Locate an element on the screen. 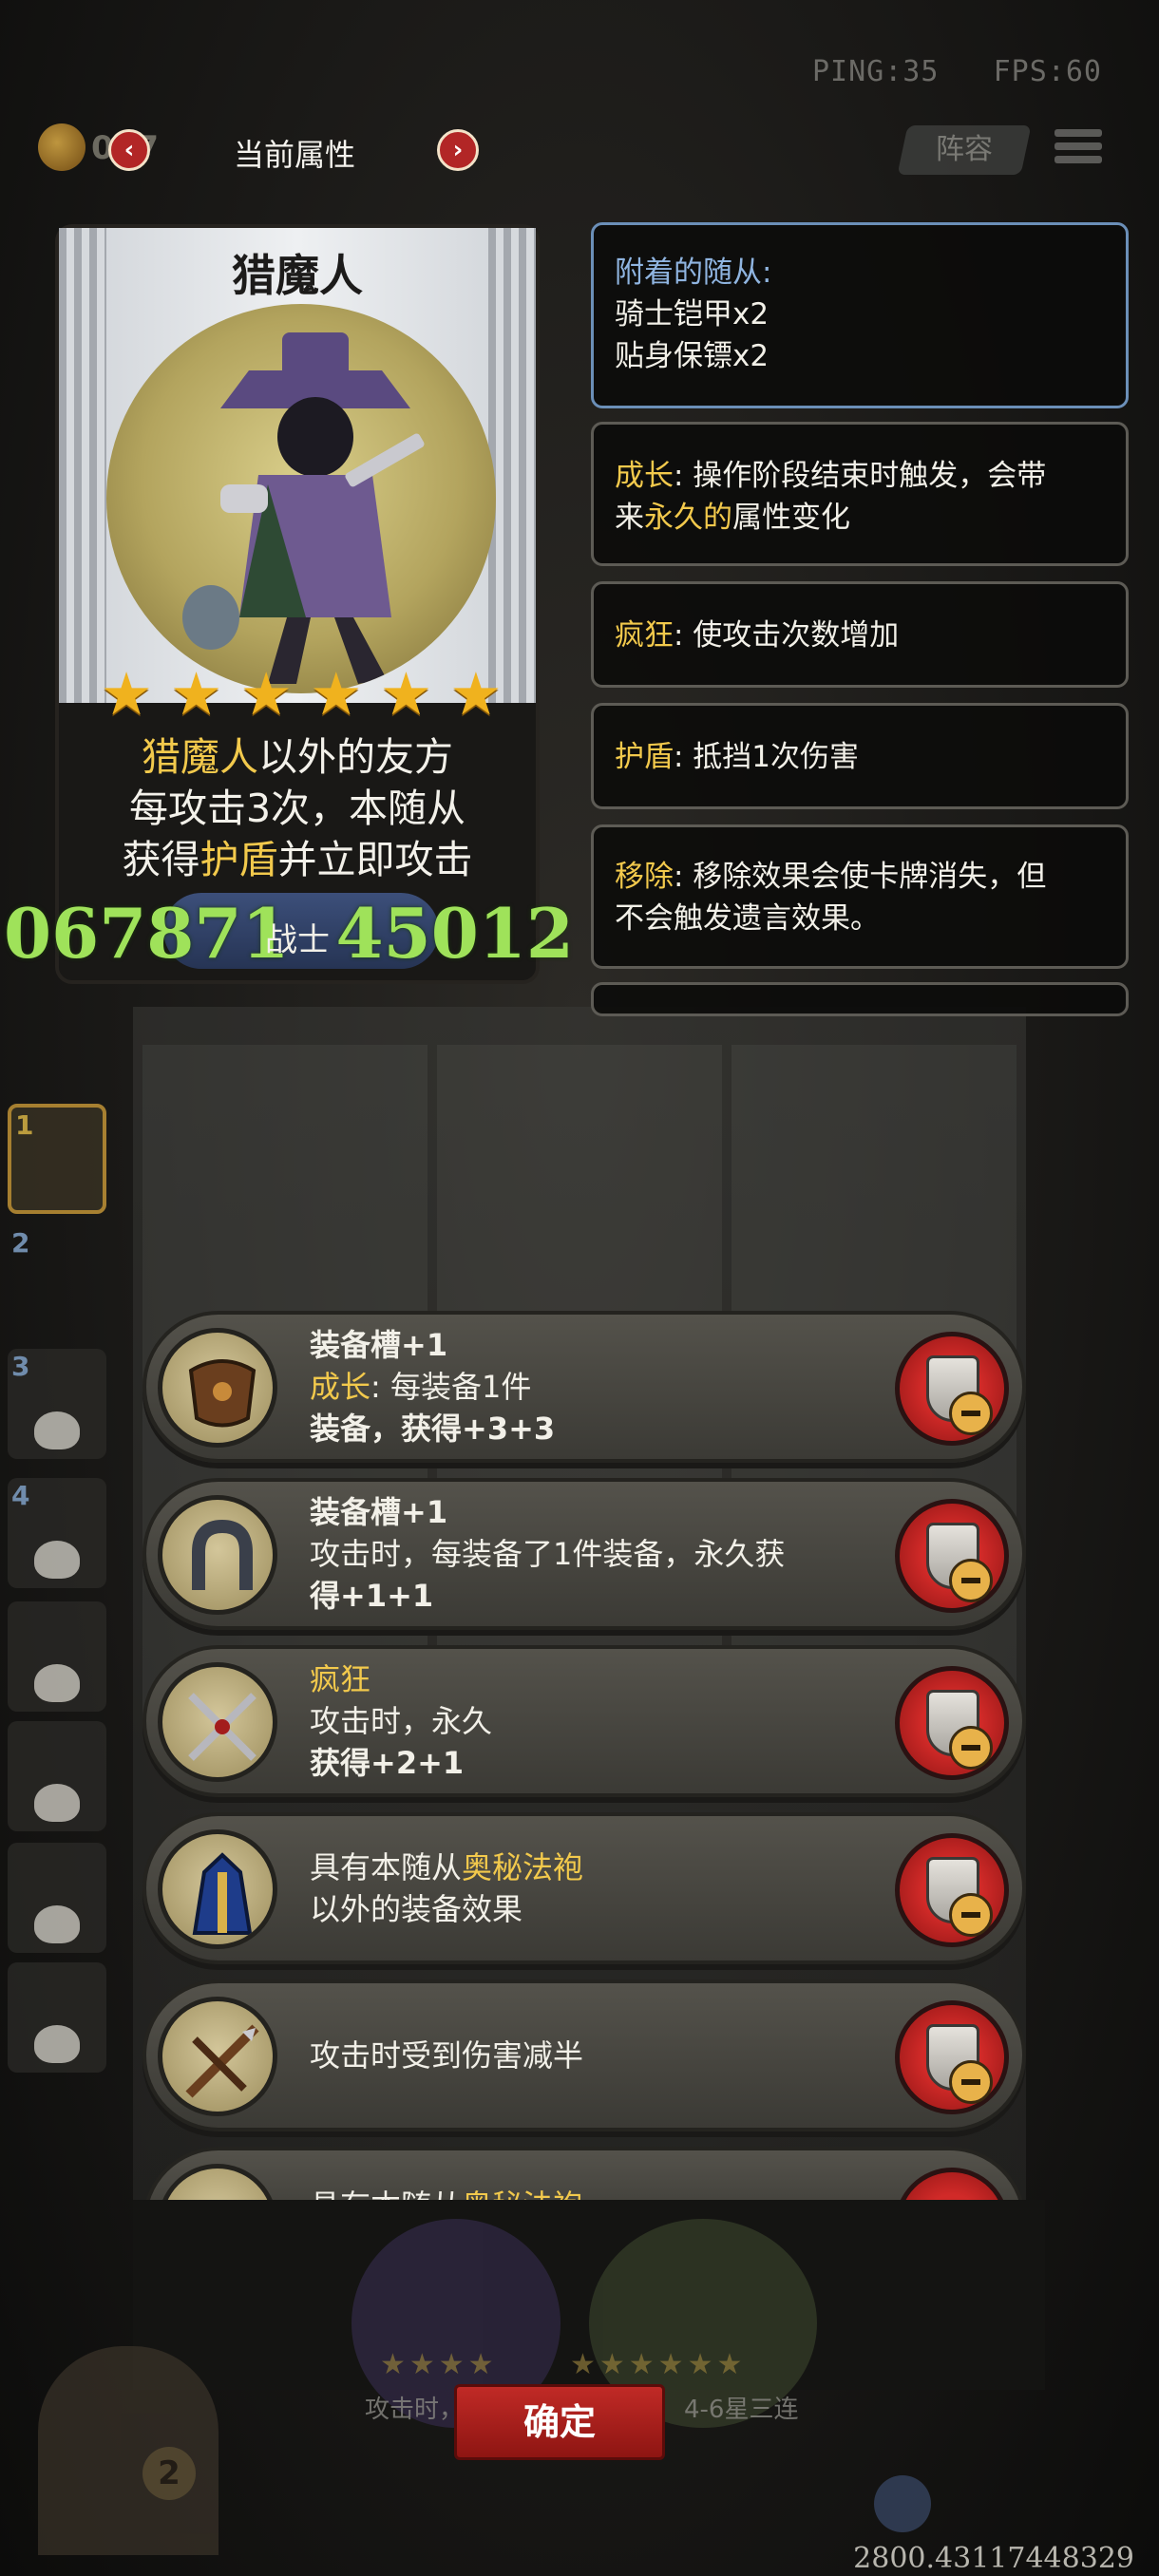  equipment-description: 攻击时受到伤害减半 is located at coordinates (447, 2055).